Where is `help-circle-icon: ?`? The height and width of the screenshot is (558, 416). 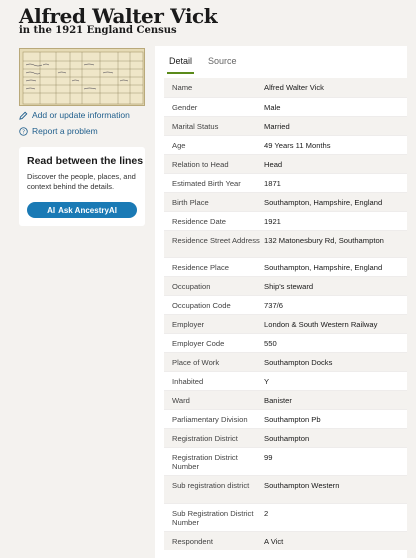 help-circle-icon: ? is located at coordinates (23, 131).